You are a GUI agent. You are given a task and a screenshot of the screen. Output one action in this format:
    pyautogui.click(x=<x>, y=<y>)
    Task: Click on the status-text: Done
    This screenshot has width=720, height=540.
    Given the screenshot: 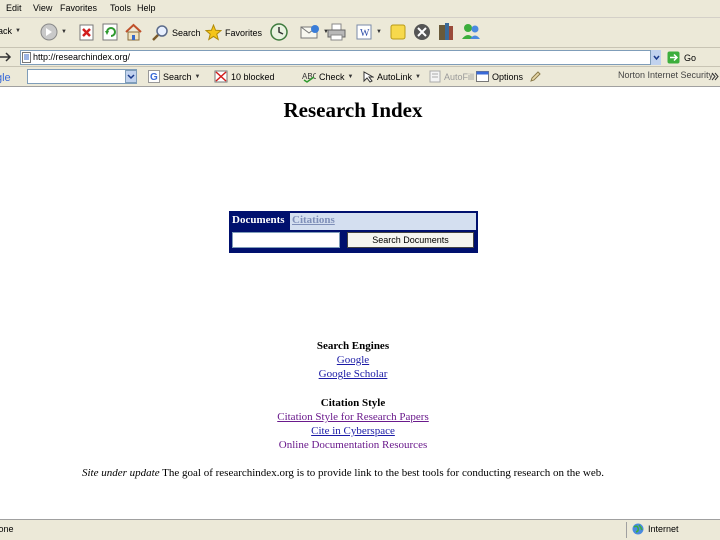 What is the action you would take?
    pyautogui.click(x=7, y=529)
    